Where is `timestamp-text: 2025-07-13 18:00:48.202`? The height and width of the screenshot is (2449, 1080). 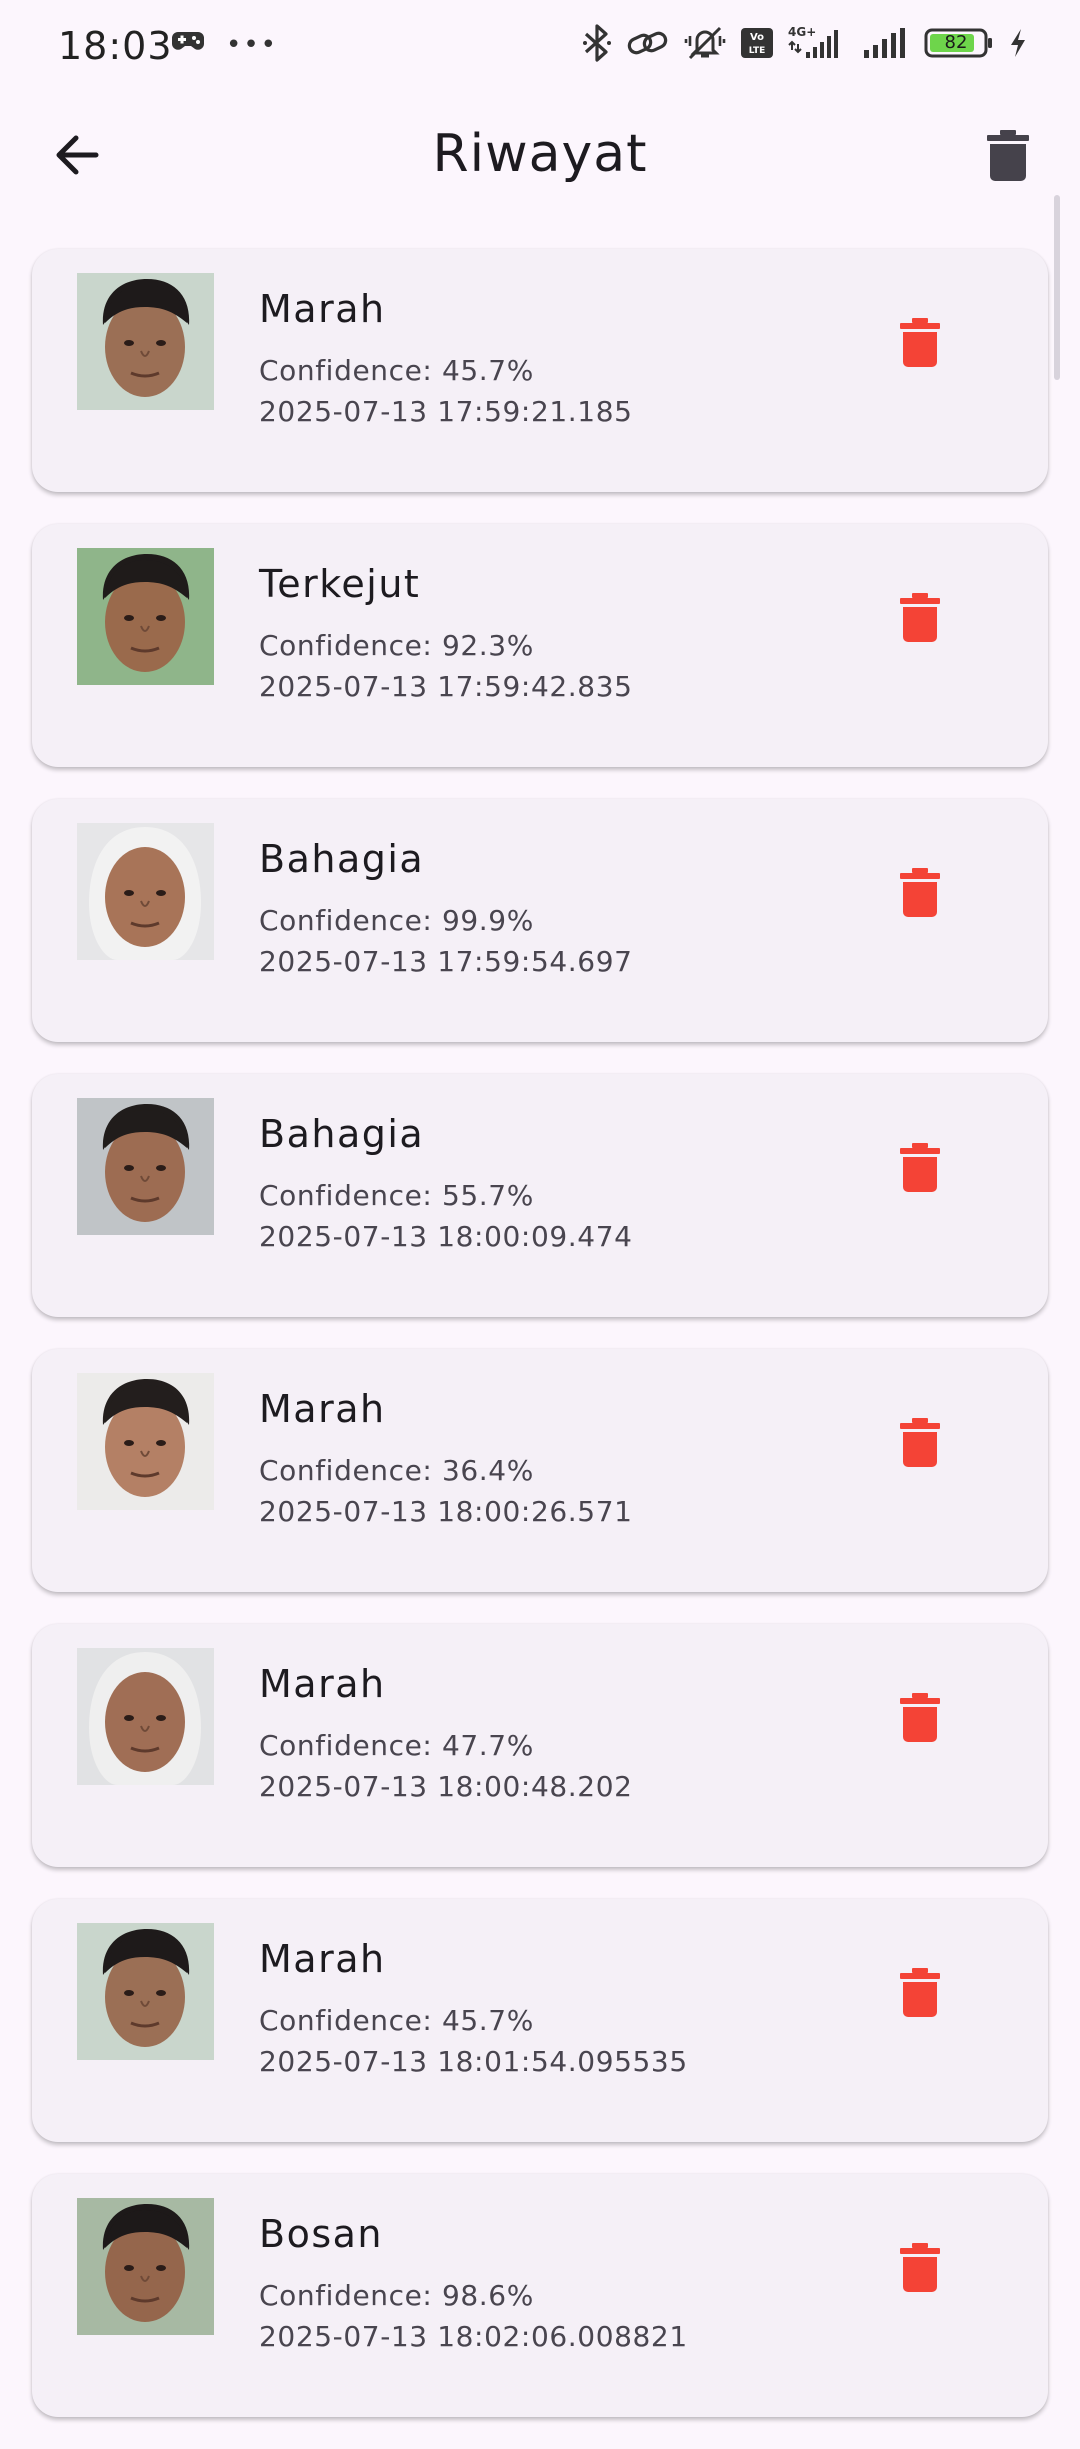 timestamp-text: 2025-07-13 18:00:48.202 is located at coordinates (446, 1786).